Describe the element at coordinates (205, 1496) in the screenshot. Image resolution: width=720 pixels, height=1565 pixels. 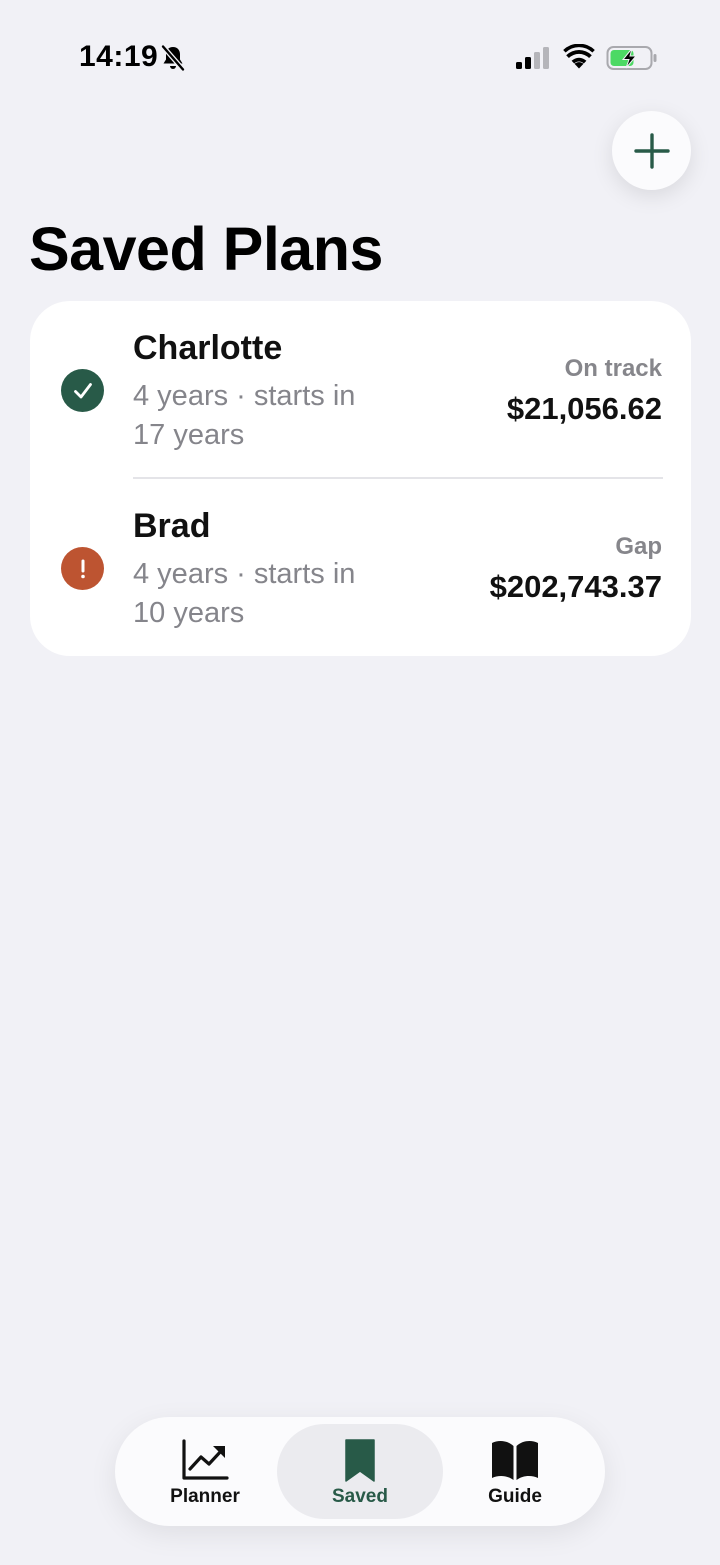
I see `tab-label: Planner` at that location.